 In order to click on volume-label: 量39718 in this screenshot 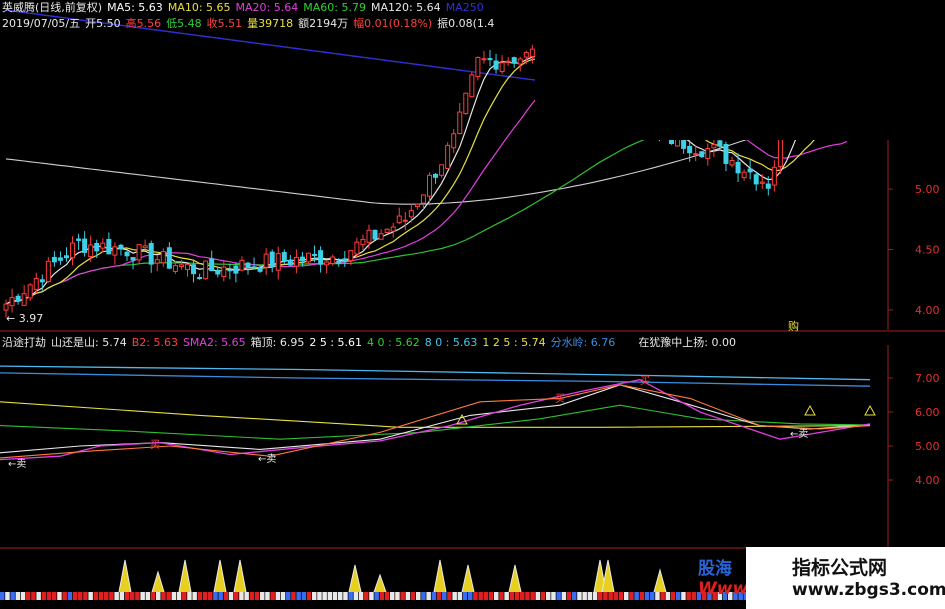, I will do `click(270, 23)`.